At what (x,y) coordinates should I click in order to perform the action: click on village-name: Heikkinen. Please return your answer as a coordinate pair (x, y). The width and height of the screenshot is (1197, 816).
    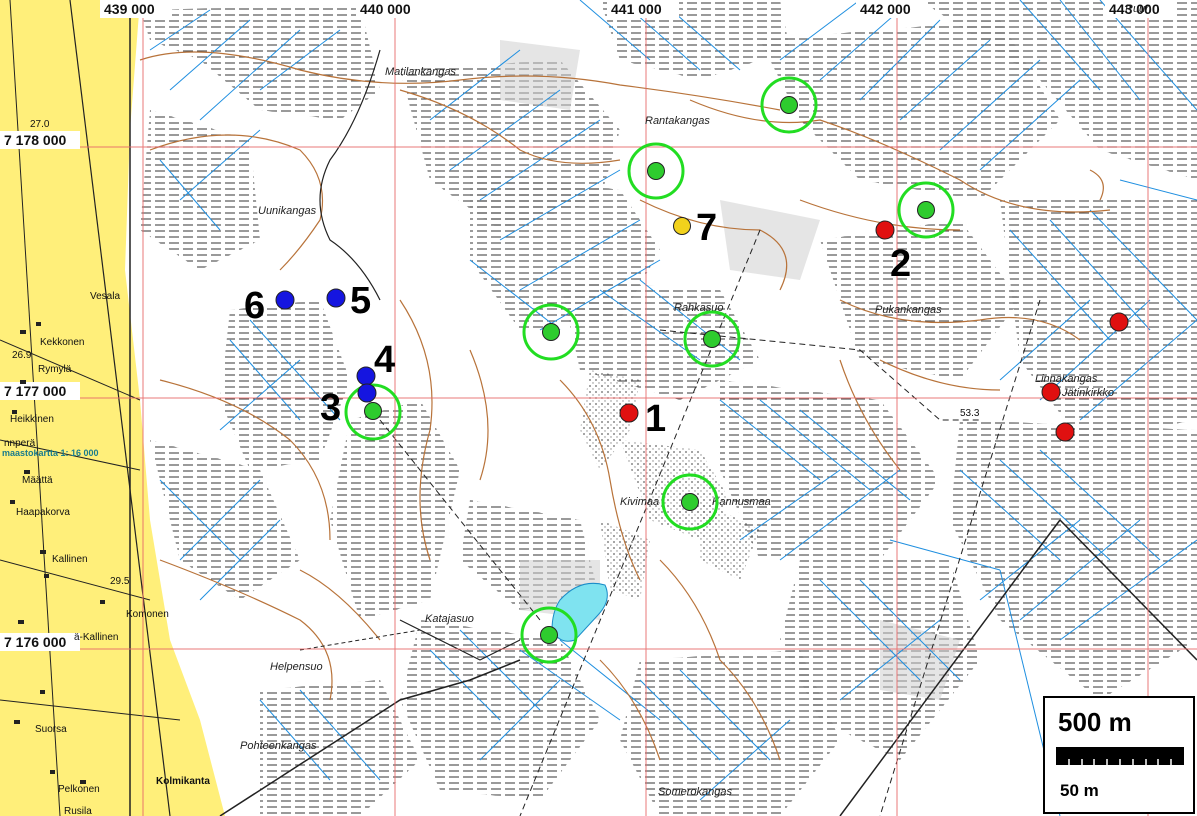
    Looking at the image, I should click on (32, 419).